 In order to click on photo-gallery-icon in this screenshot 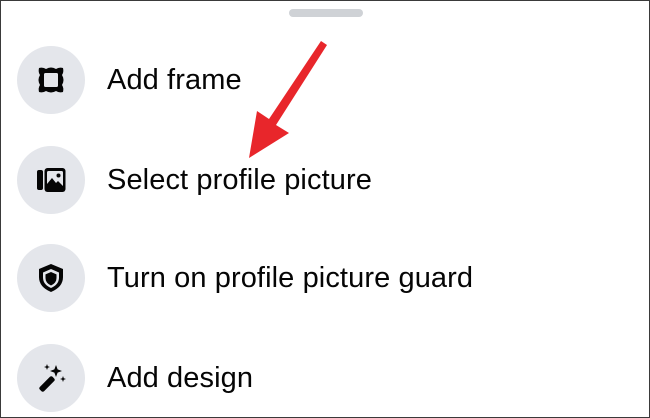, I will do `click(51, 180)`.